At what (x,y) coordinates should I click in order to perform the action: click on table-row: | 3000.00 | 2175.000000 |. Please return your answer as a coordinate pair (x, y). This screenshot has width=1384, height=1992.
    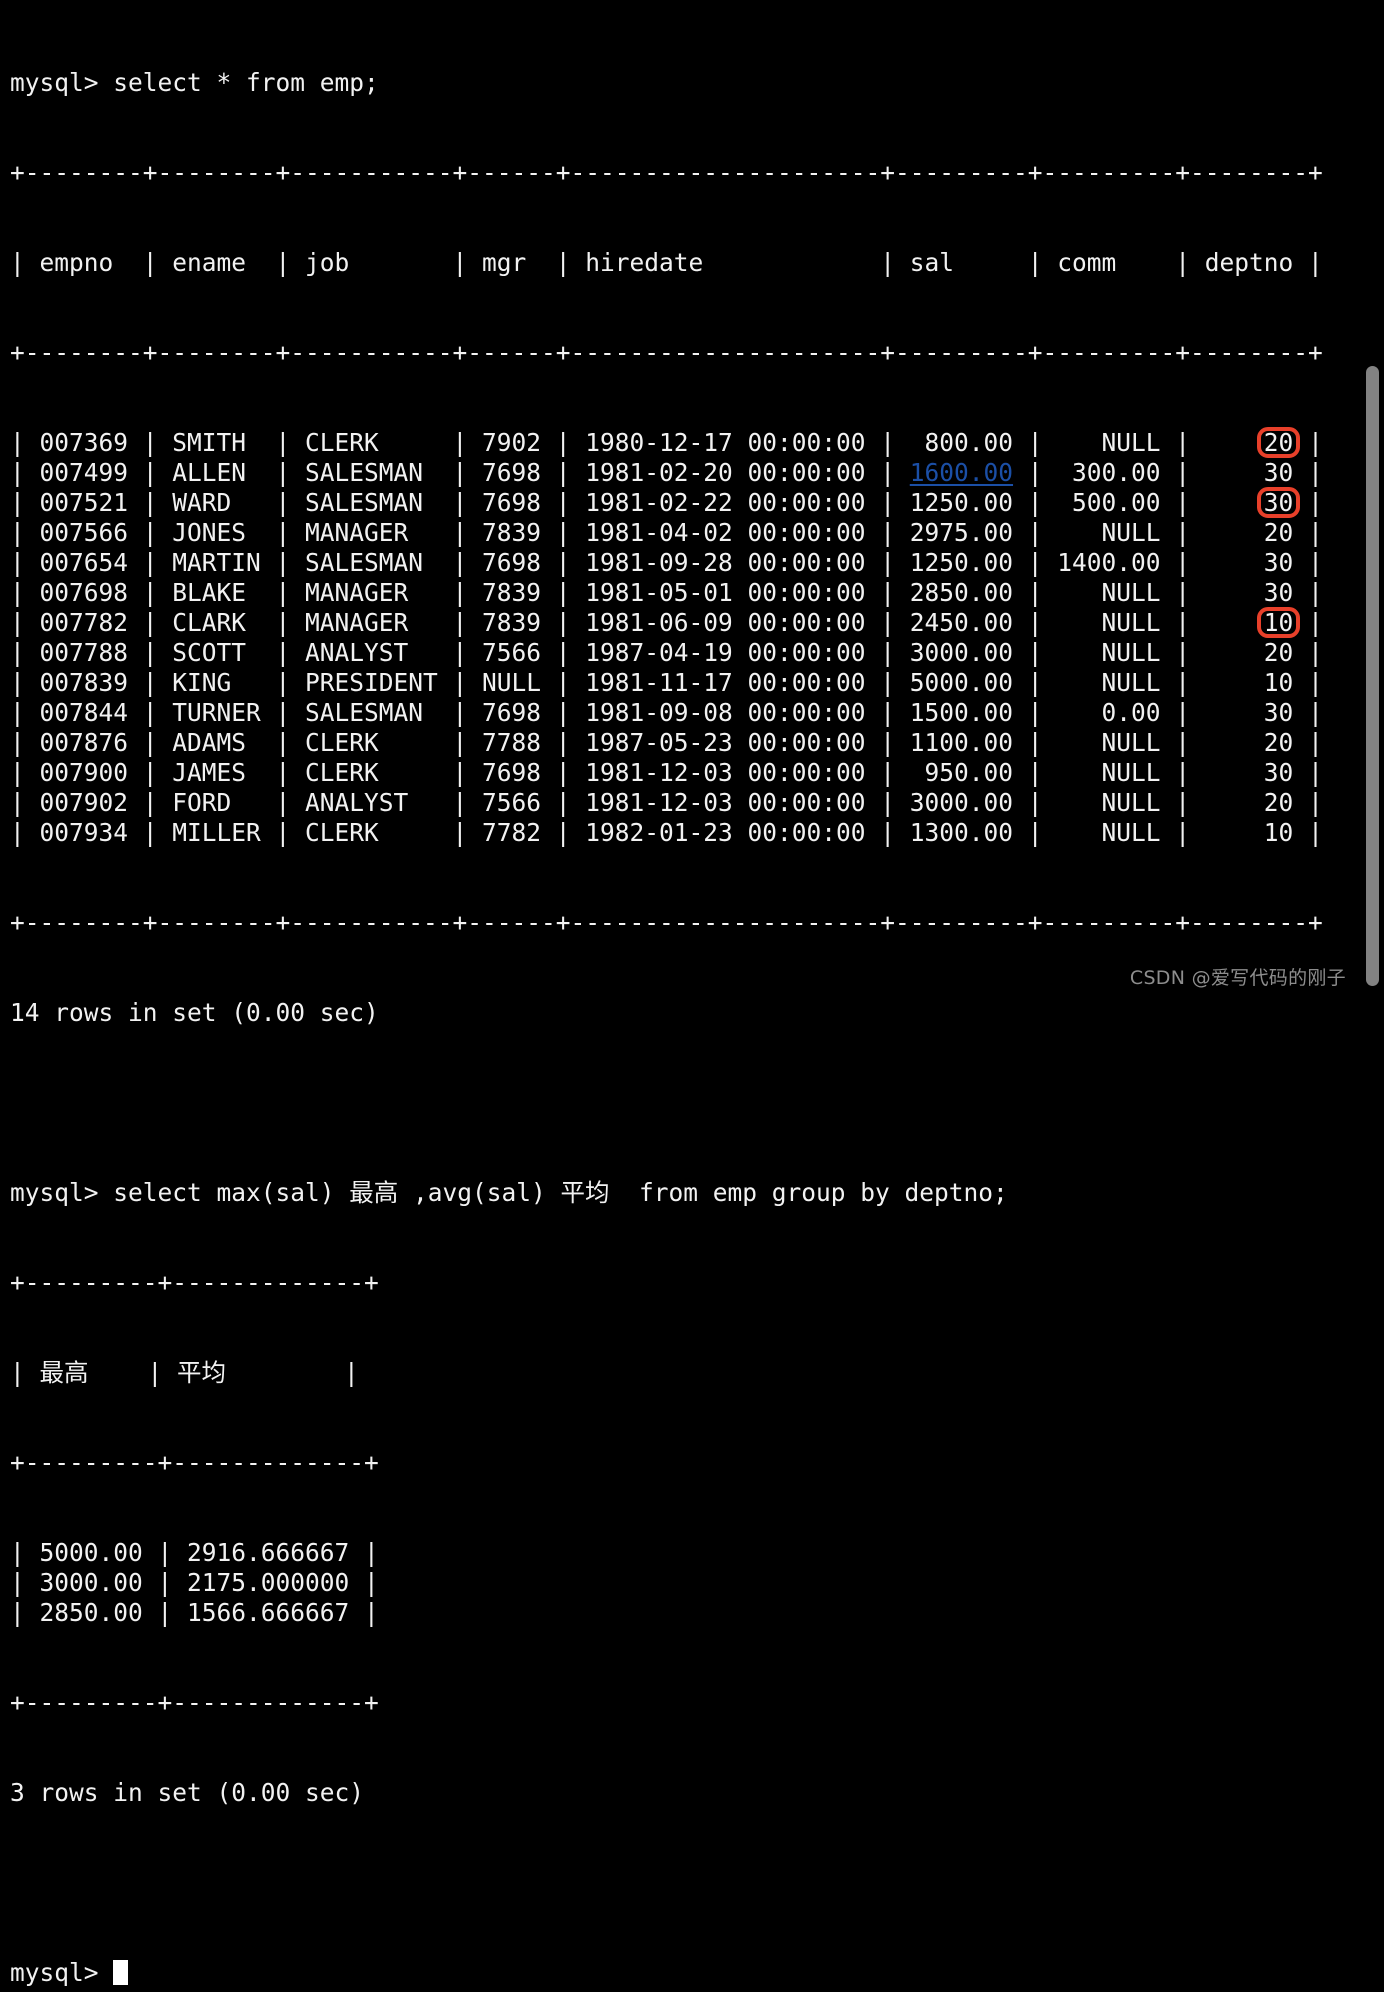
    Looking at the image, I should click on (194, 1582).